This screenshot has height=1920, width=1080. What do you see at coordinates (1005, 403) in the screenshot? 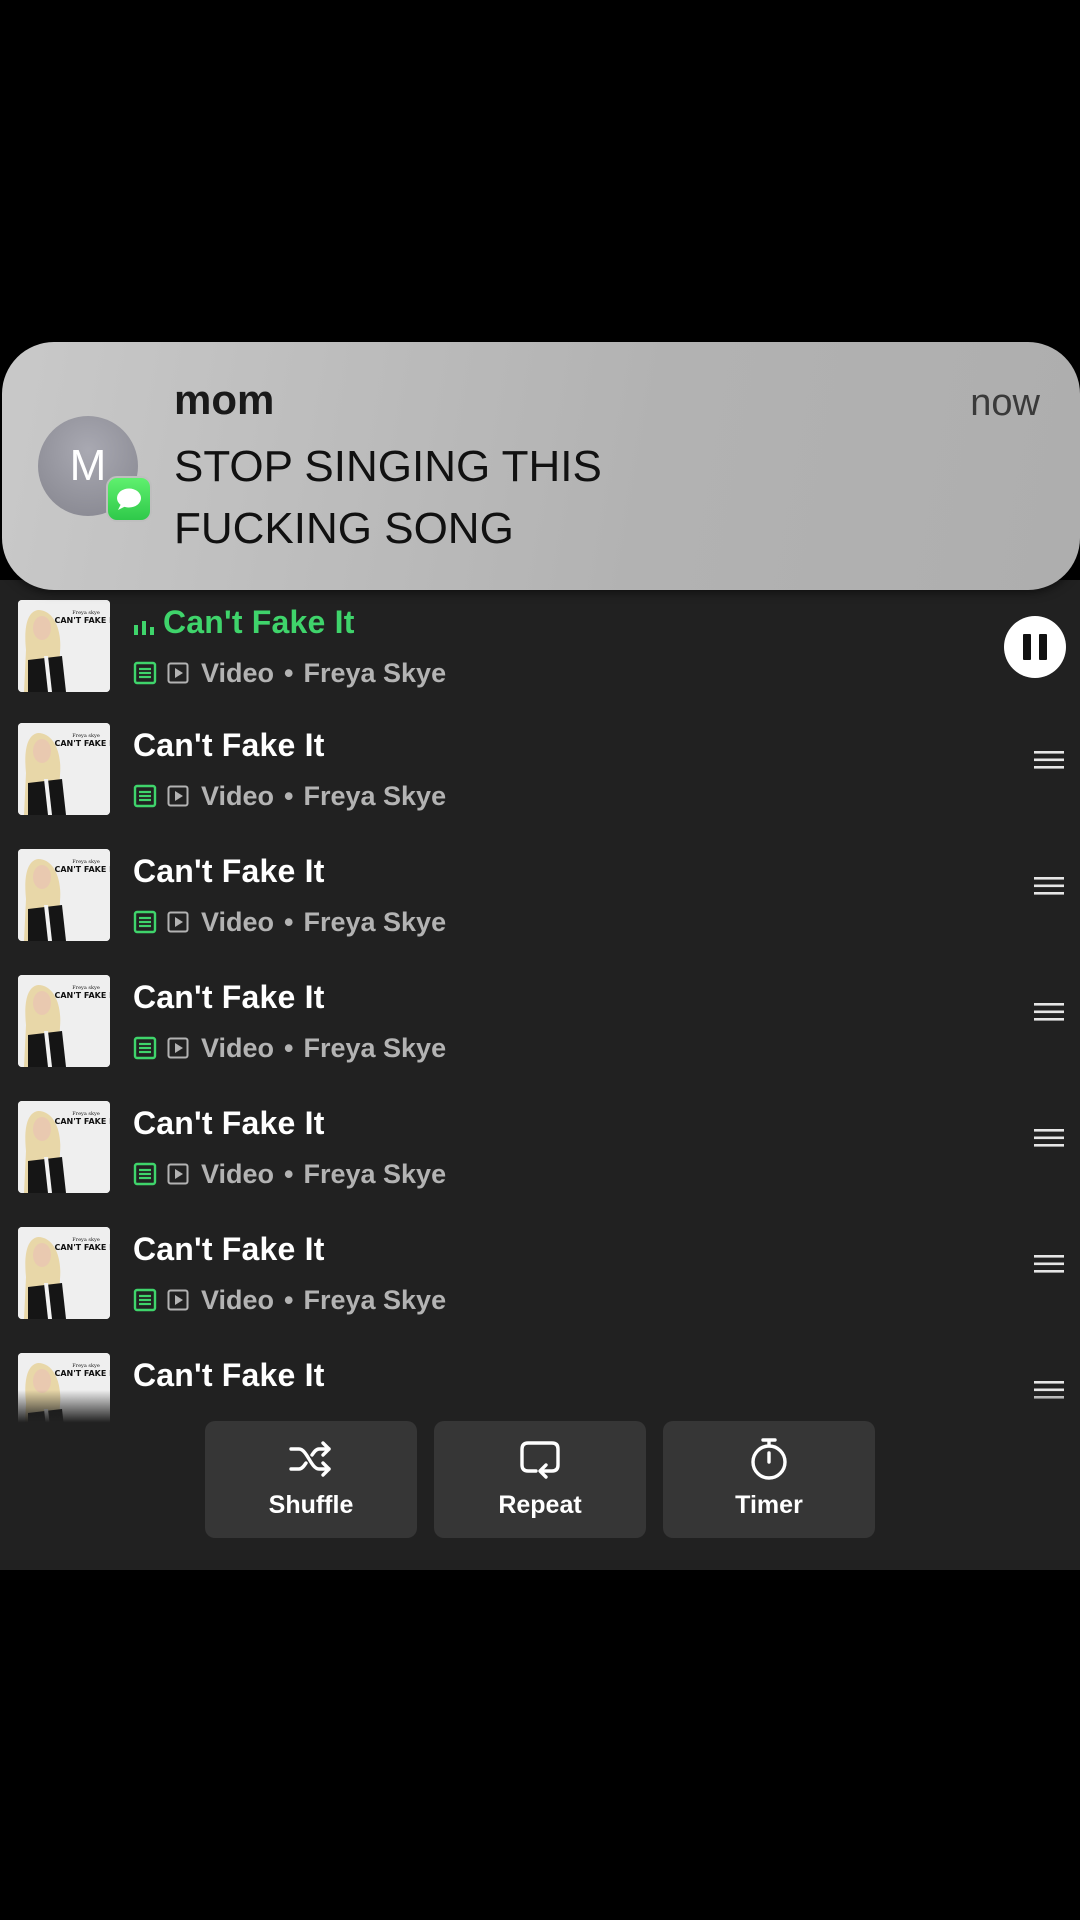
I see `notification-time: now` at bounding box center [1005, 403].